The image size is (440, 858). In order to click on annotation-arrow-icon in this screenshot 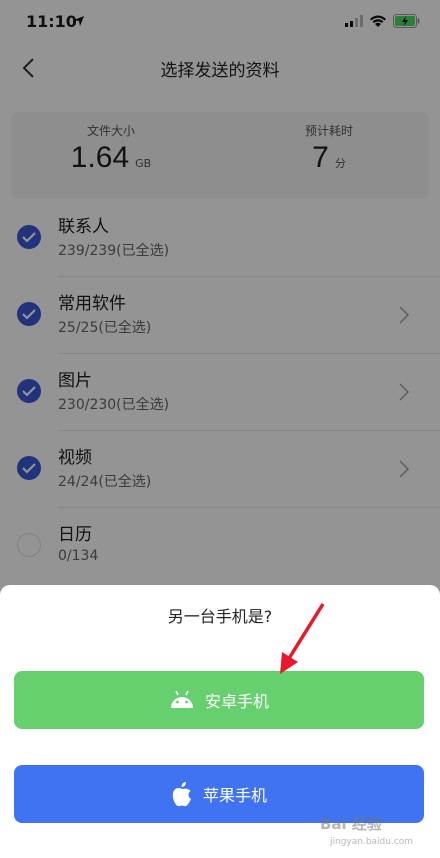, I will do `click(302, 638)`.